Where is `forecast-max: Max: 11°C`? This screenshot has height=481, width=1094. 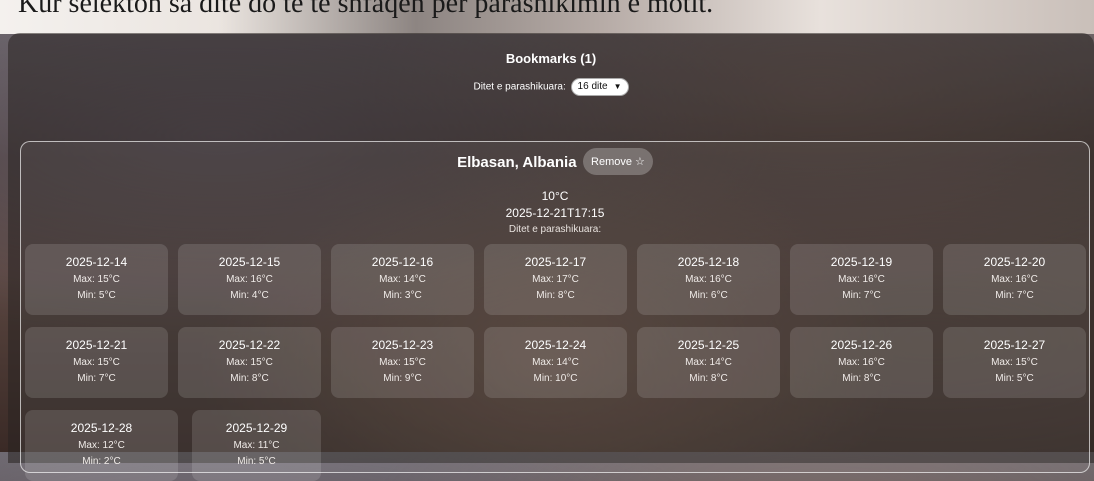 forecast-max: Max: 11°C is located at coordinates (256, 445).